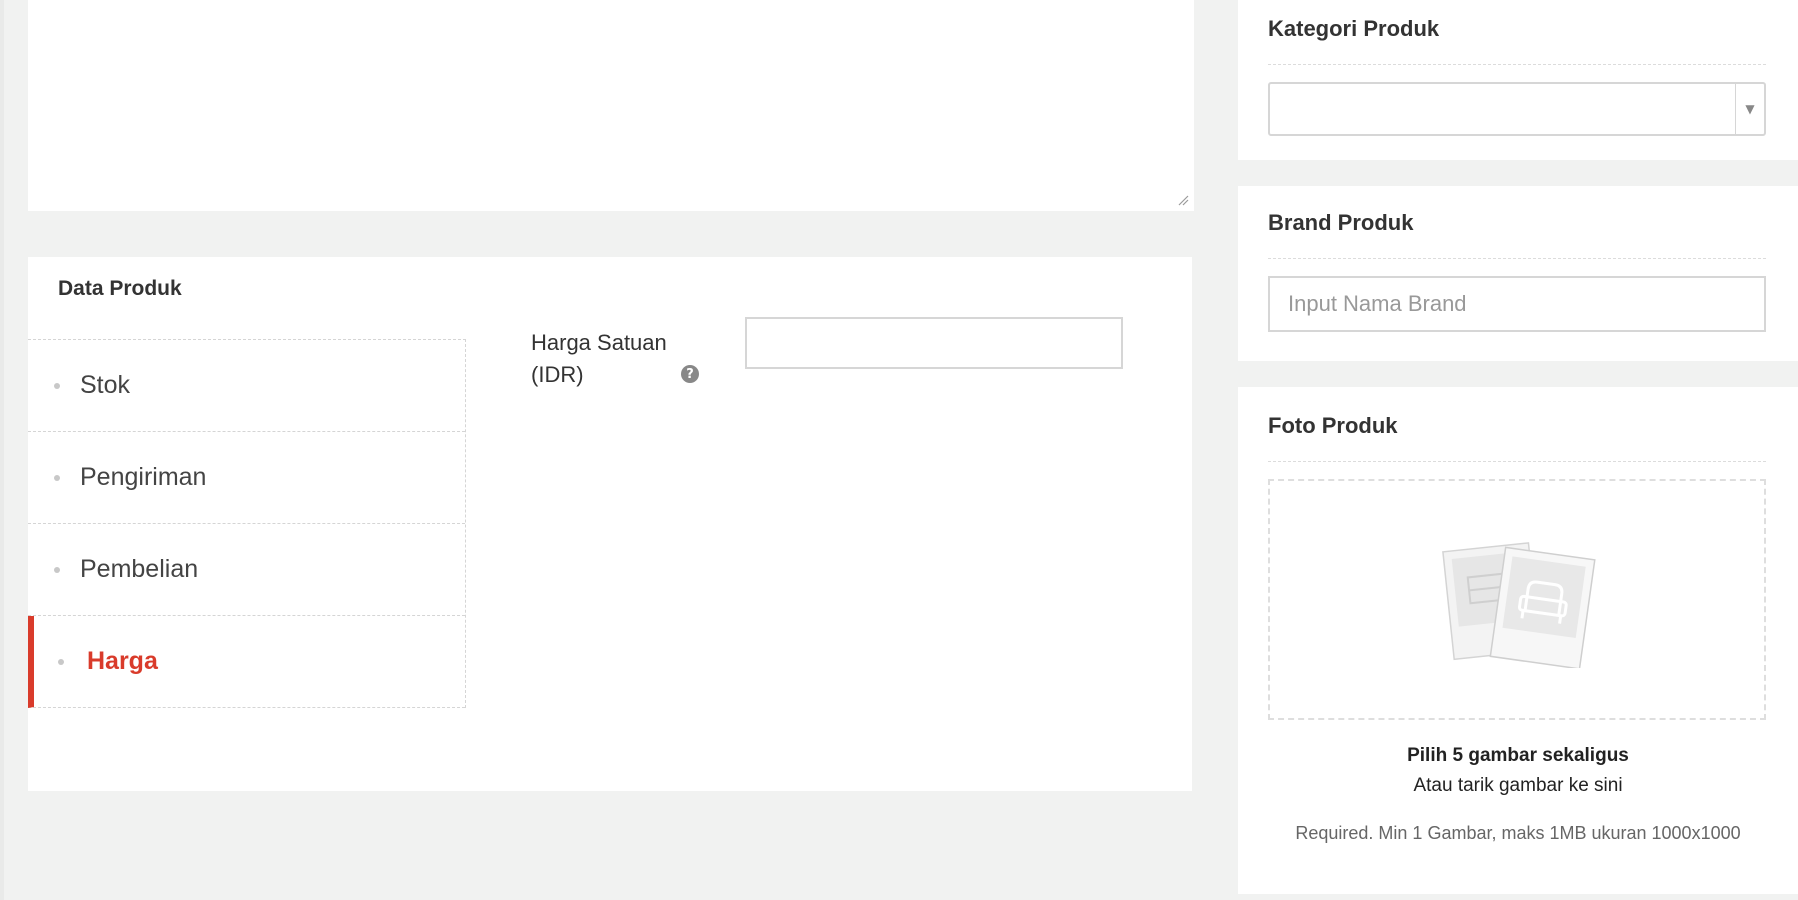 The image size is (1798, 900). What do you see at coordinates (122, 661) in the screenshot?
I see `tab-label: Harga` at bounding box center [122, 661].